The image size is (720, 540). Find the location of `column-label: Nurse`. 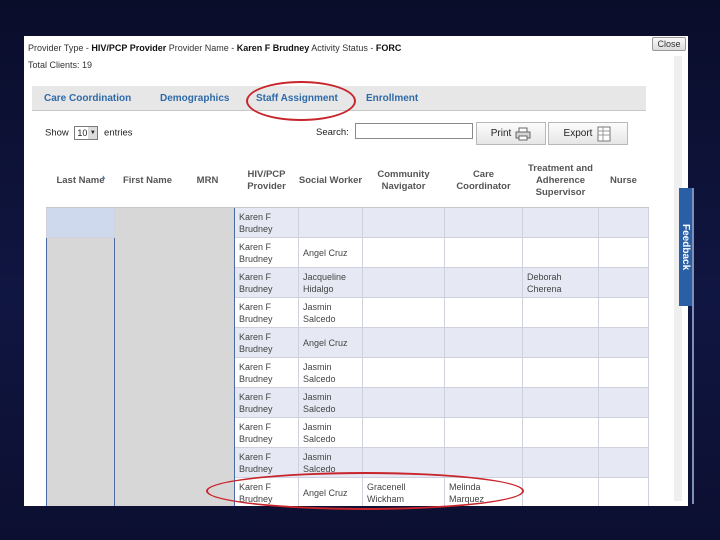

column-label: Nurse is located at coordinates (623, 180).